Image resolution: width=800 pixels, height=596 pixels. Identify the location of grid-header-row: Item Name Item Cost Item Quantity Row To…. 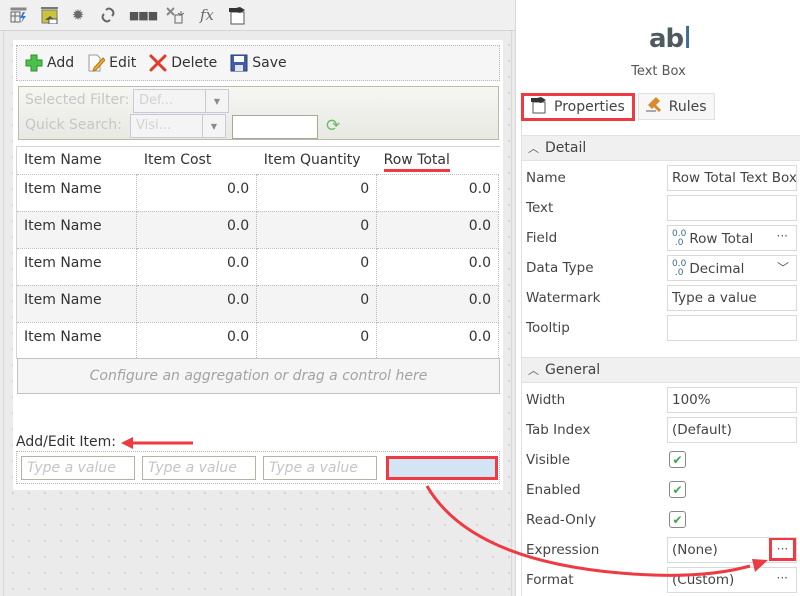
(258, 160).